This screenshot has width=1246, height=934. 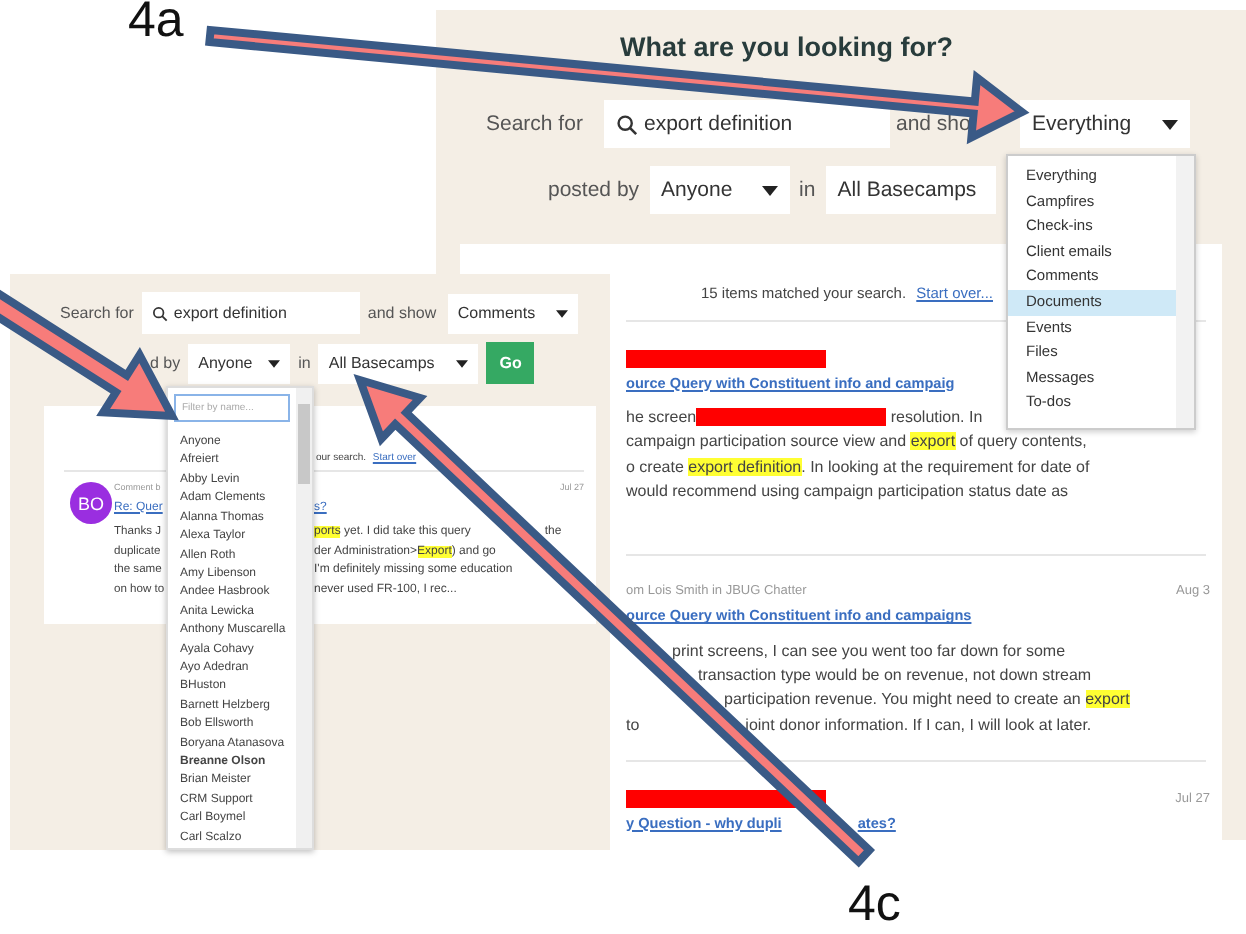 I want to click on show-label: and show, so click(x=403, y=313).